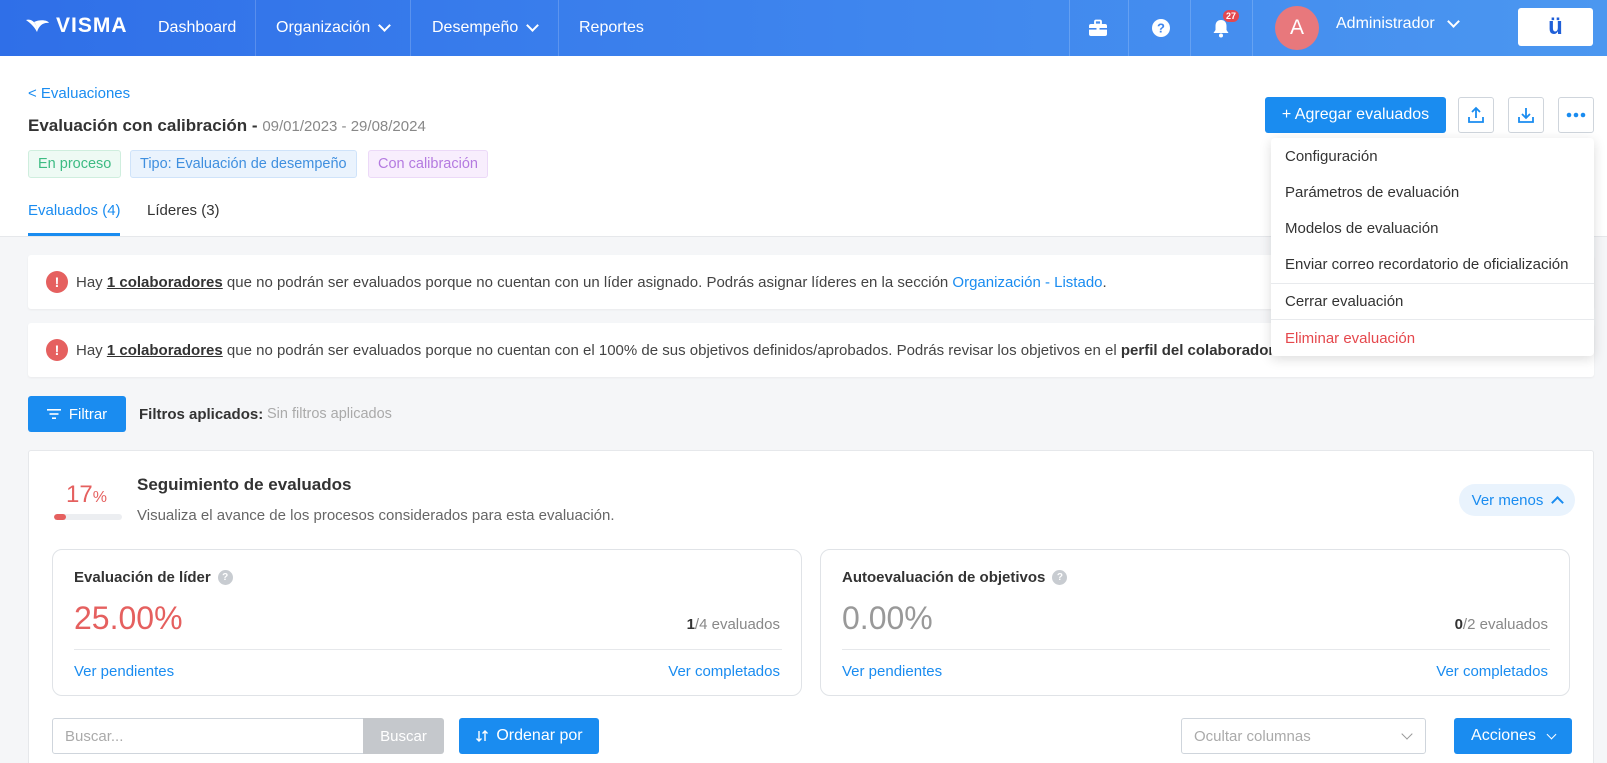 The image size is (1607, 763). I want to click on visma-logo-icon, so click(37, 25).